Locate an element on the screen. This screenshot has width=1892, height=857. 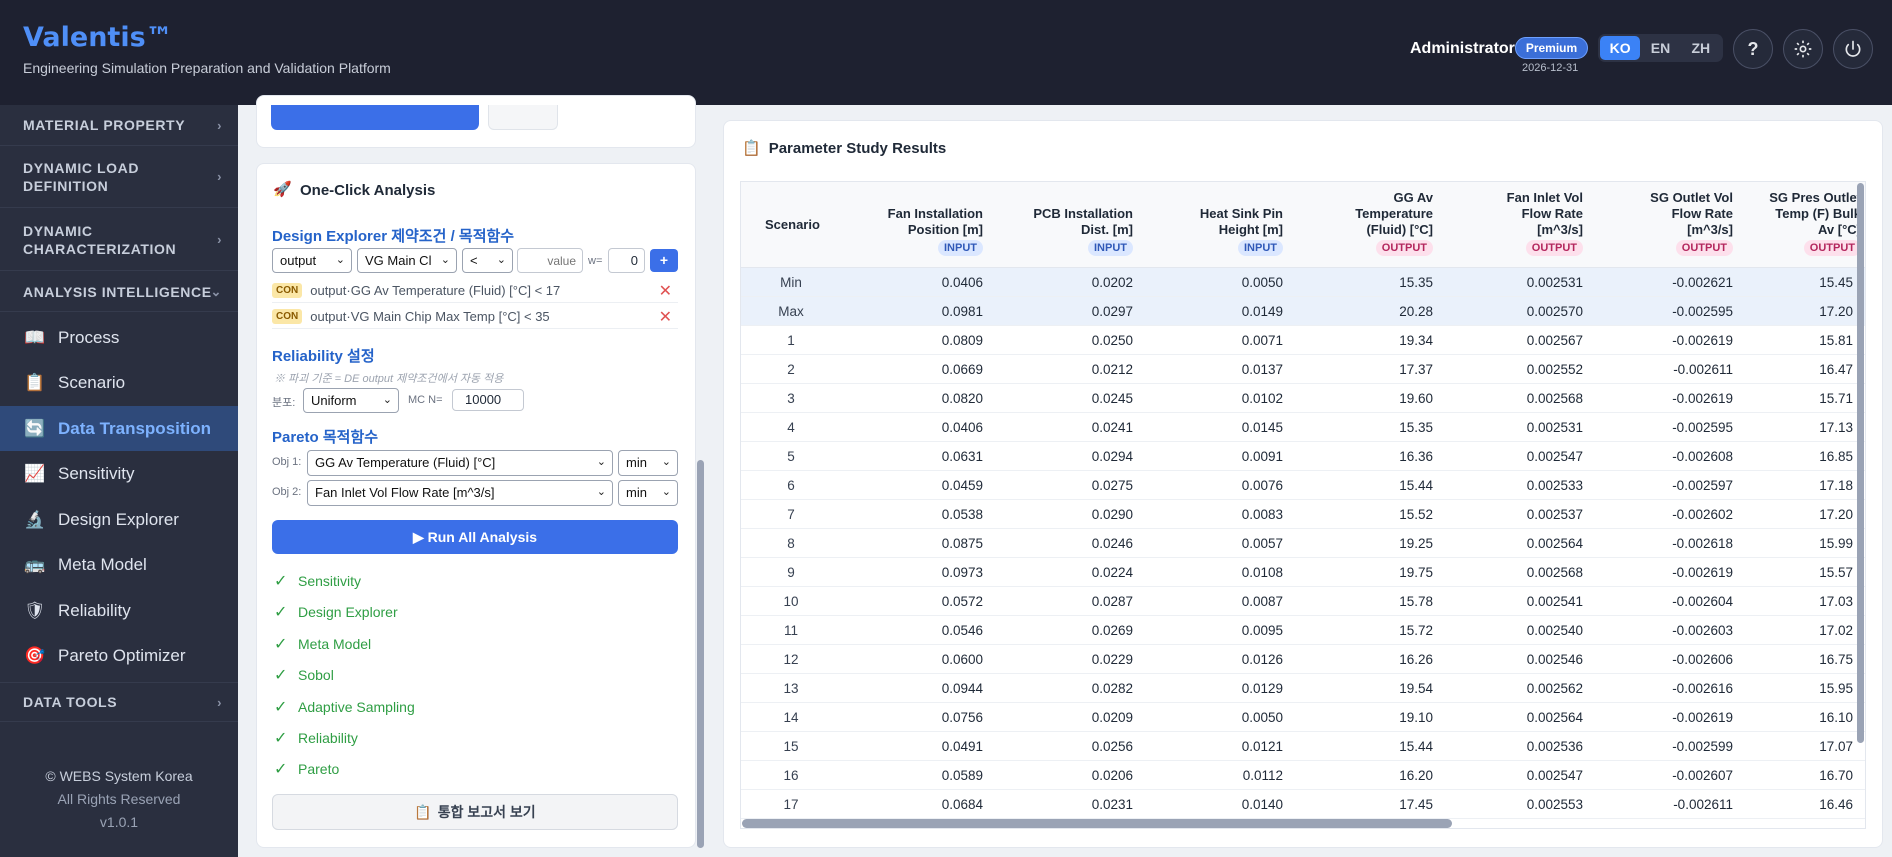
sidebar-item-design-explorer: 🔬 Design Explorer is located at coordinates (119, 519).